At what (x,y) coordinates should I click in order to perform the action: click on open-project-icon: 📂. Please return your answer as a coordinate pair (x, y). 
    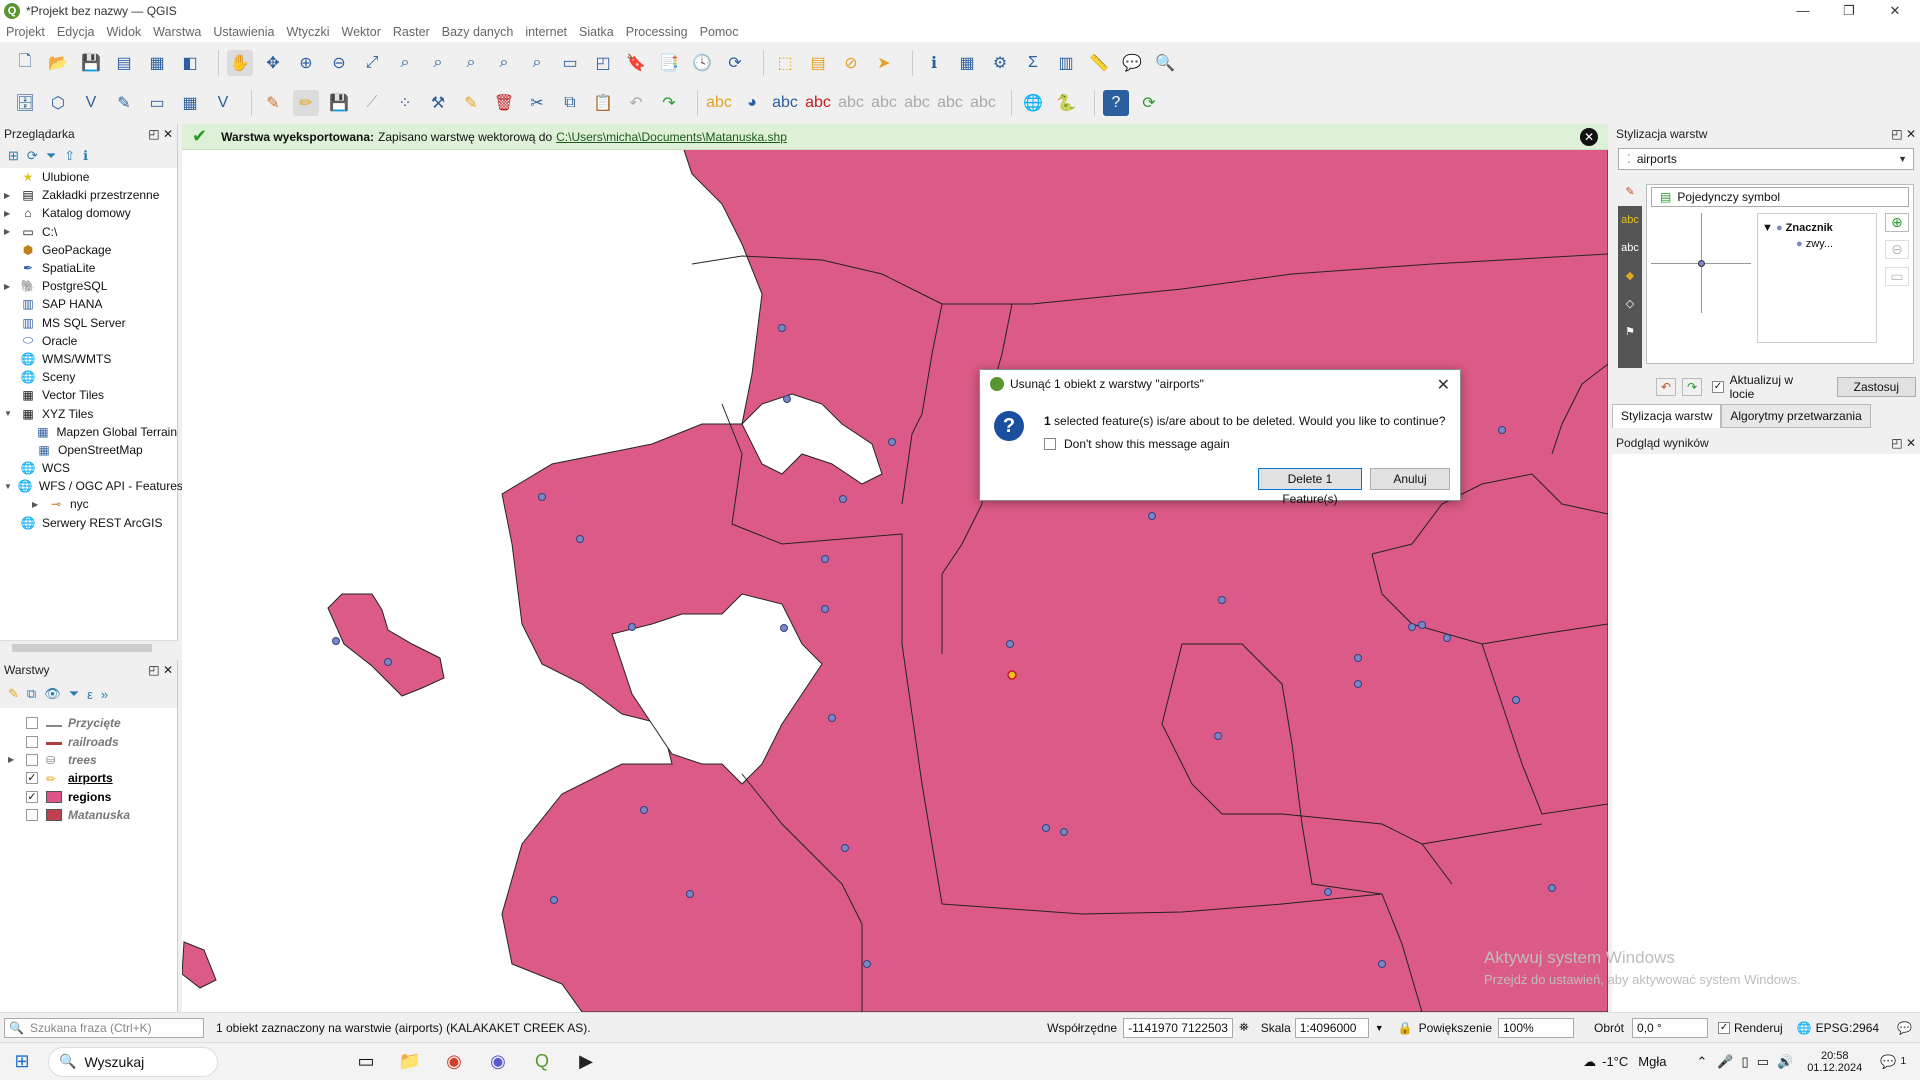
    Looking at the image, I should click on (58, 63).